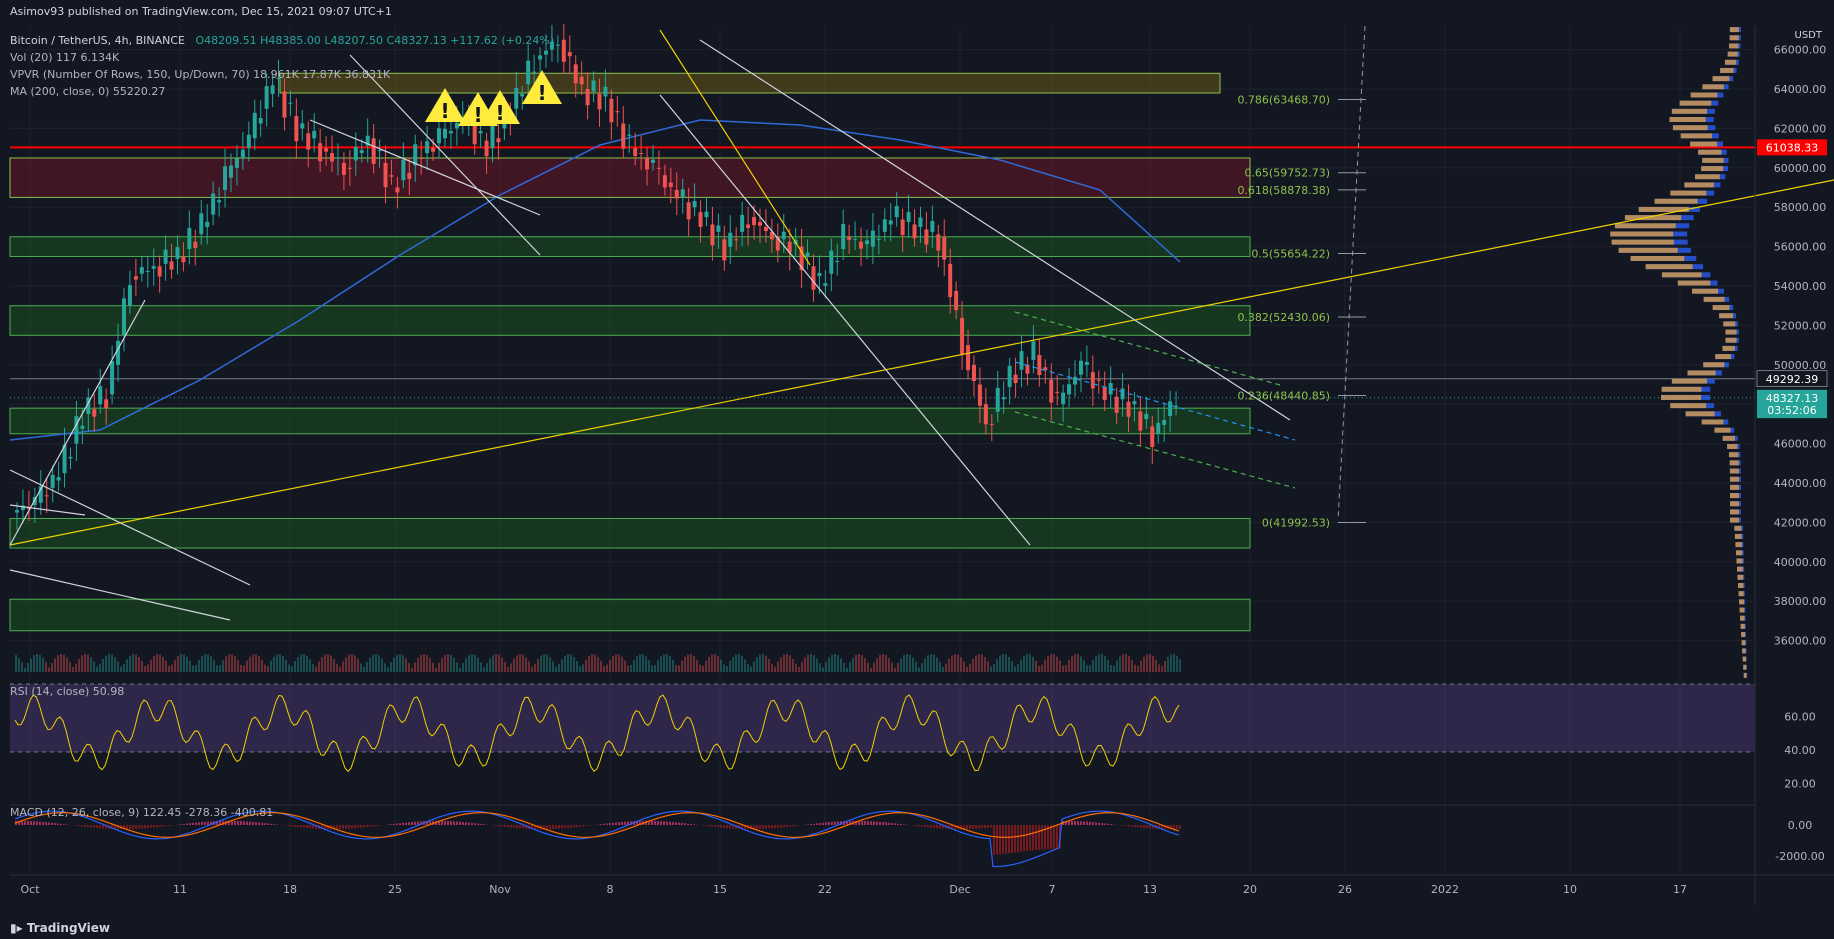 The height and width of the screenshot is (939, 1834). I want to click on y-tick-label: 44000.00, so click(1800, 483).